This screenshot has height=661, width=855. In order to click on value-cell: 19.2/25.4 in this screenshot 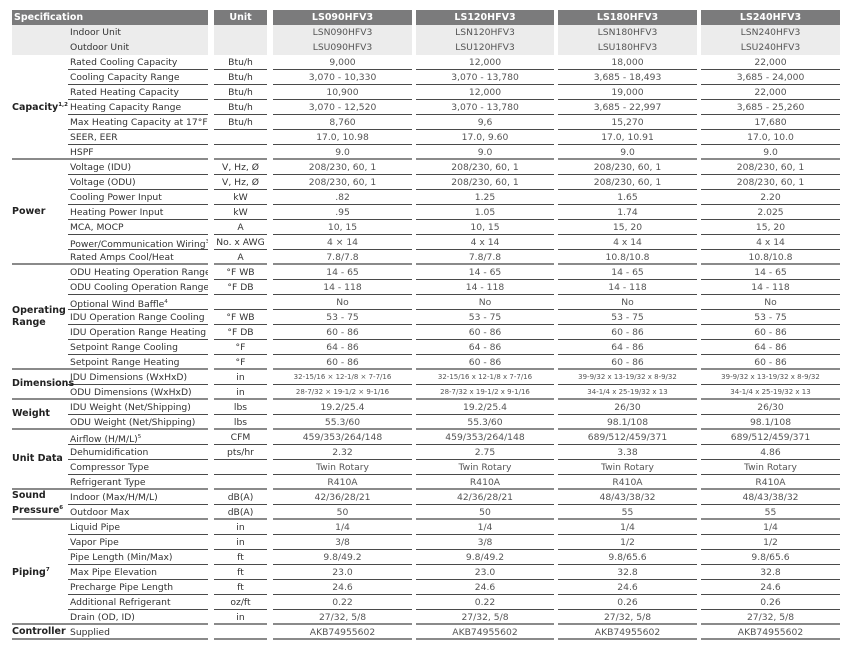, I will do `click(485, 407)`.